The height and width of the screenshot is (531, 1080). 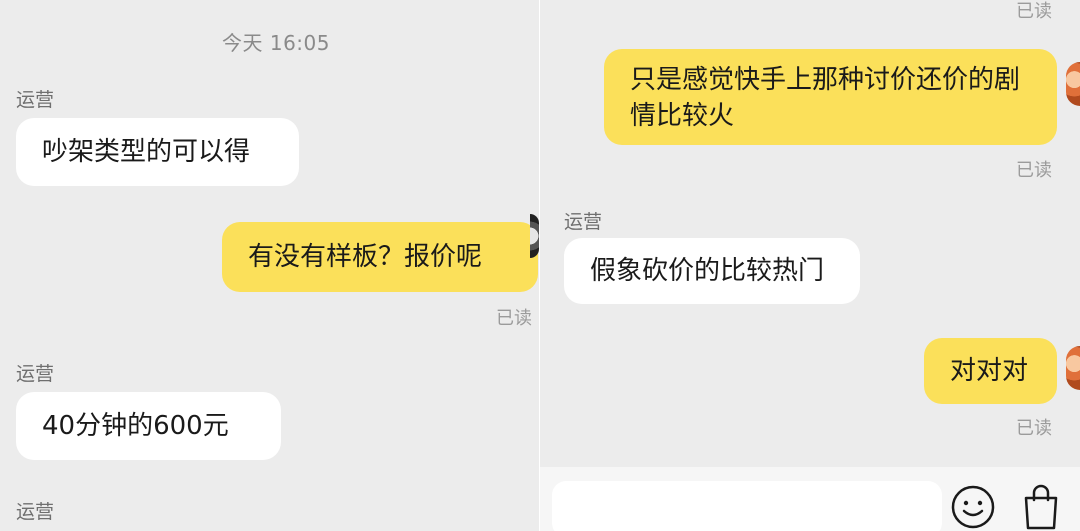 I want to click on outgoing-message-bubble: 有没有样板？报价呢, so click(x=380, y=257).